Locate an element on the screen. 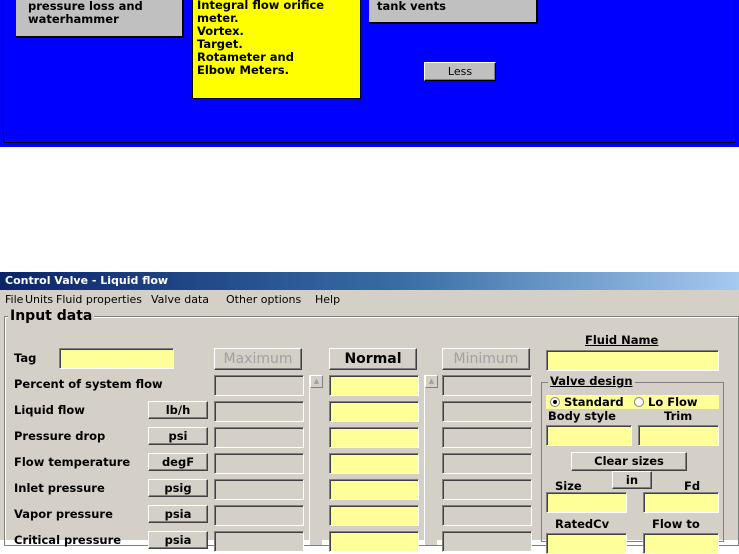 This screenshot has height=554, width=739. fluid-name-label: Fluid Name is located at coordinates (622, 340).